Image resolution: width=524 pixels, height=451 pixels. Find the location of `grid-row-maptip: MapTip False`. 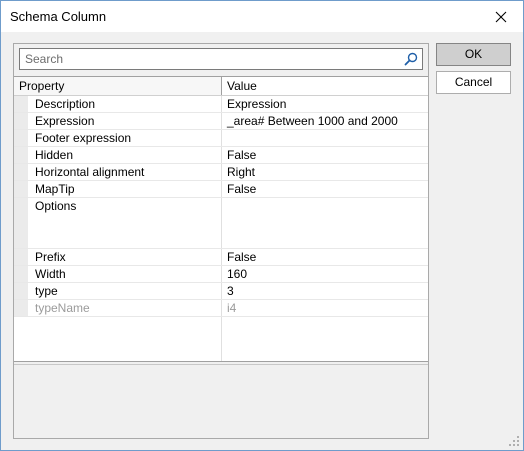

grid-row-maptip: MapTip False is located at coordinates (221, 189).